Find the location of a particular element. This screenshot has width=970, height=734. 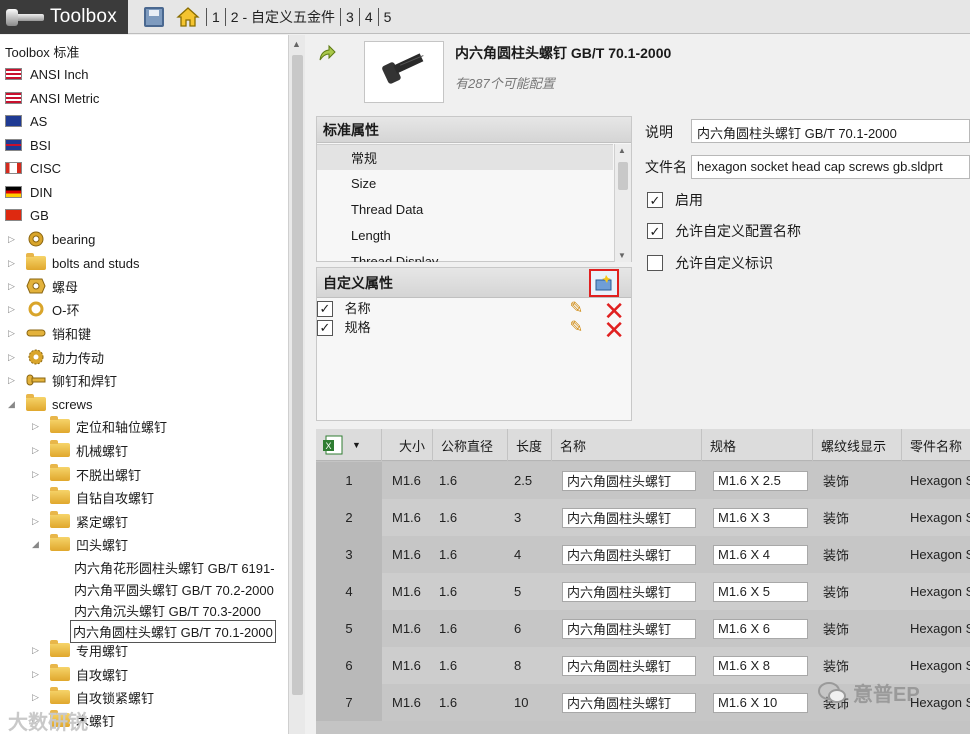

tree-screw-sub: ▷ 专用螺钉 is located at coordinates (80, 650).